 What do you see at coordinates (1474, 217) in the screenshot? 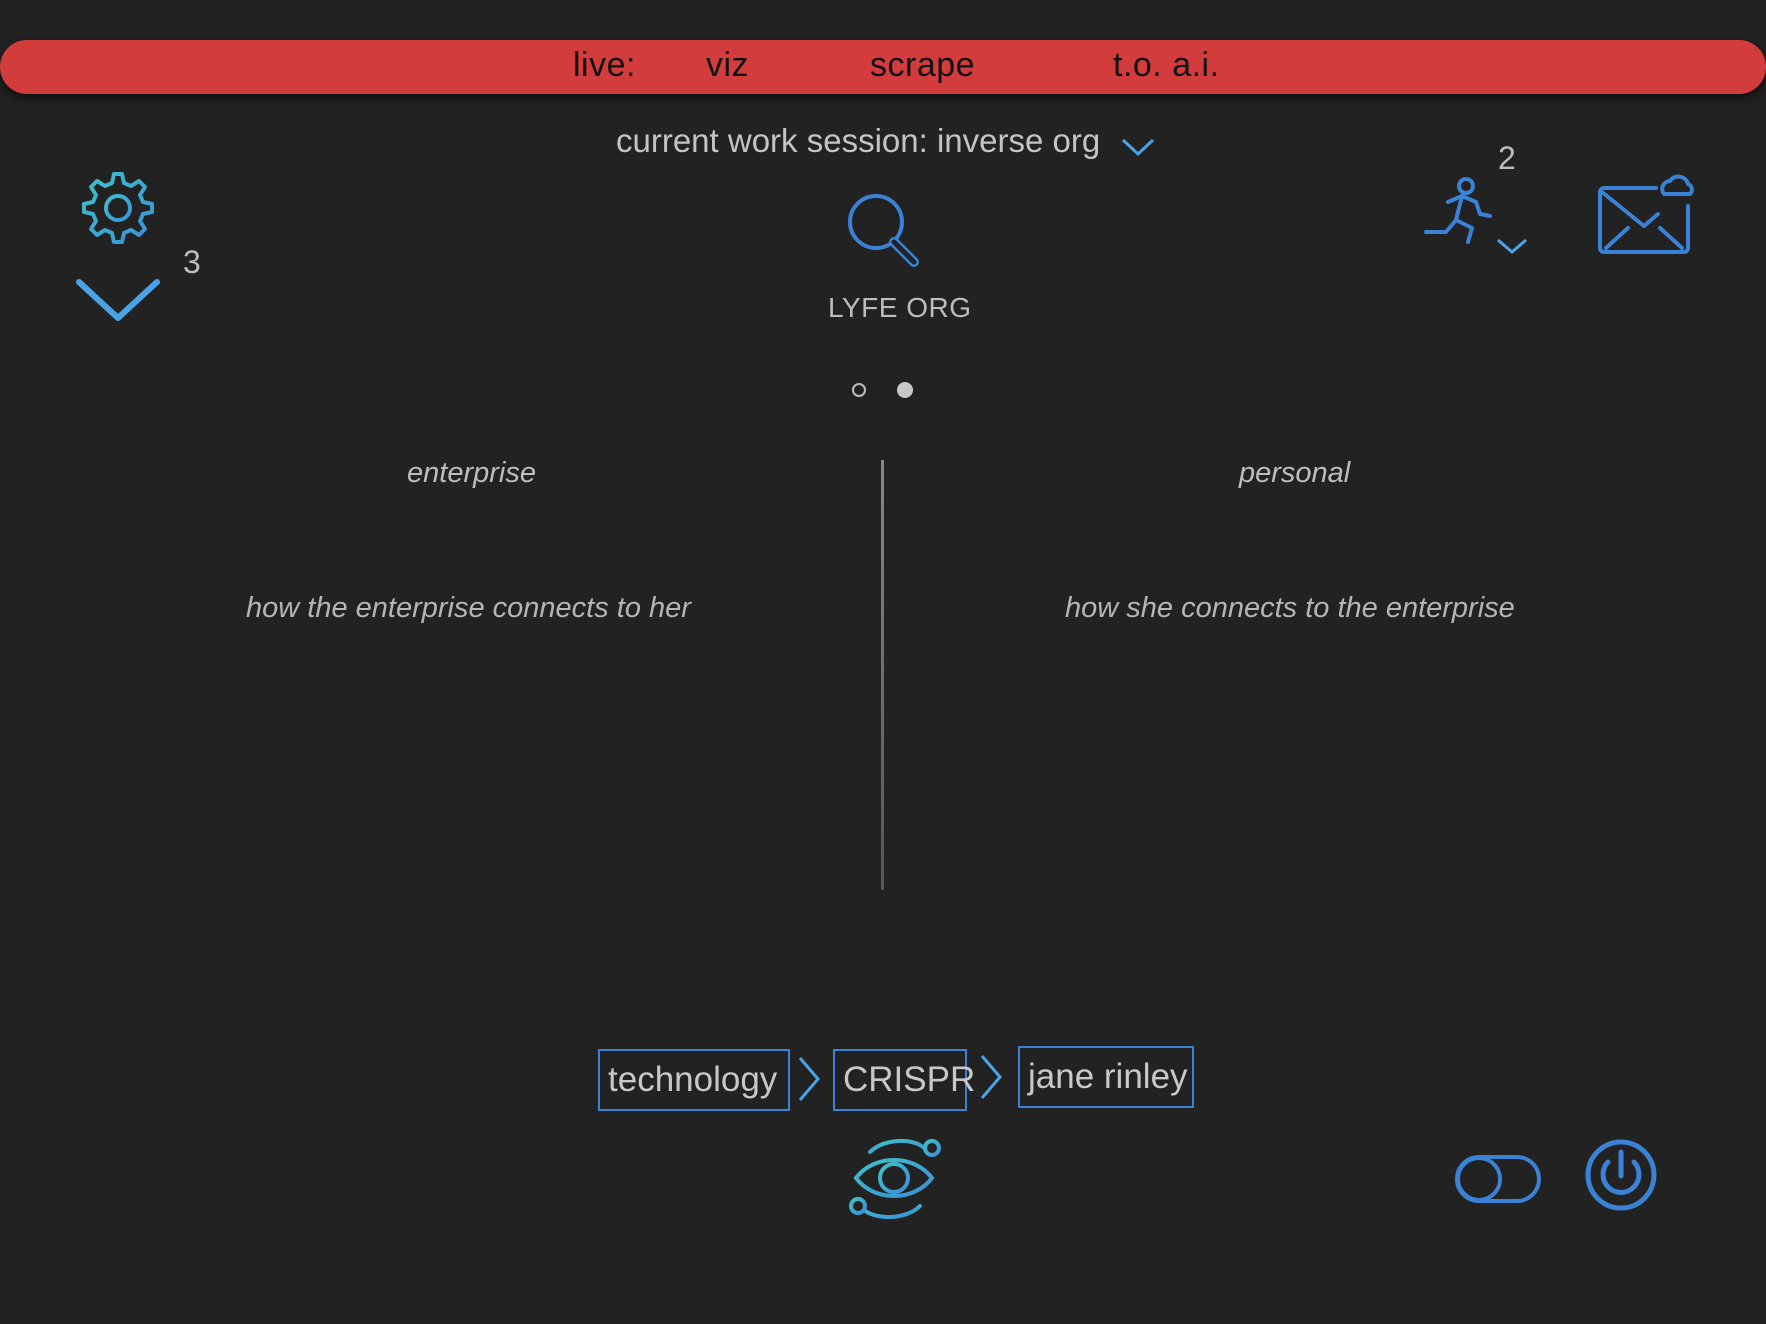
I see `running-person-icon` at bounding box center [1474, 217].